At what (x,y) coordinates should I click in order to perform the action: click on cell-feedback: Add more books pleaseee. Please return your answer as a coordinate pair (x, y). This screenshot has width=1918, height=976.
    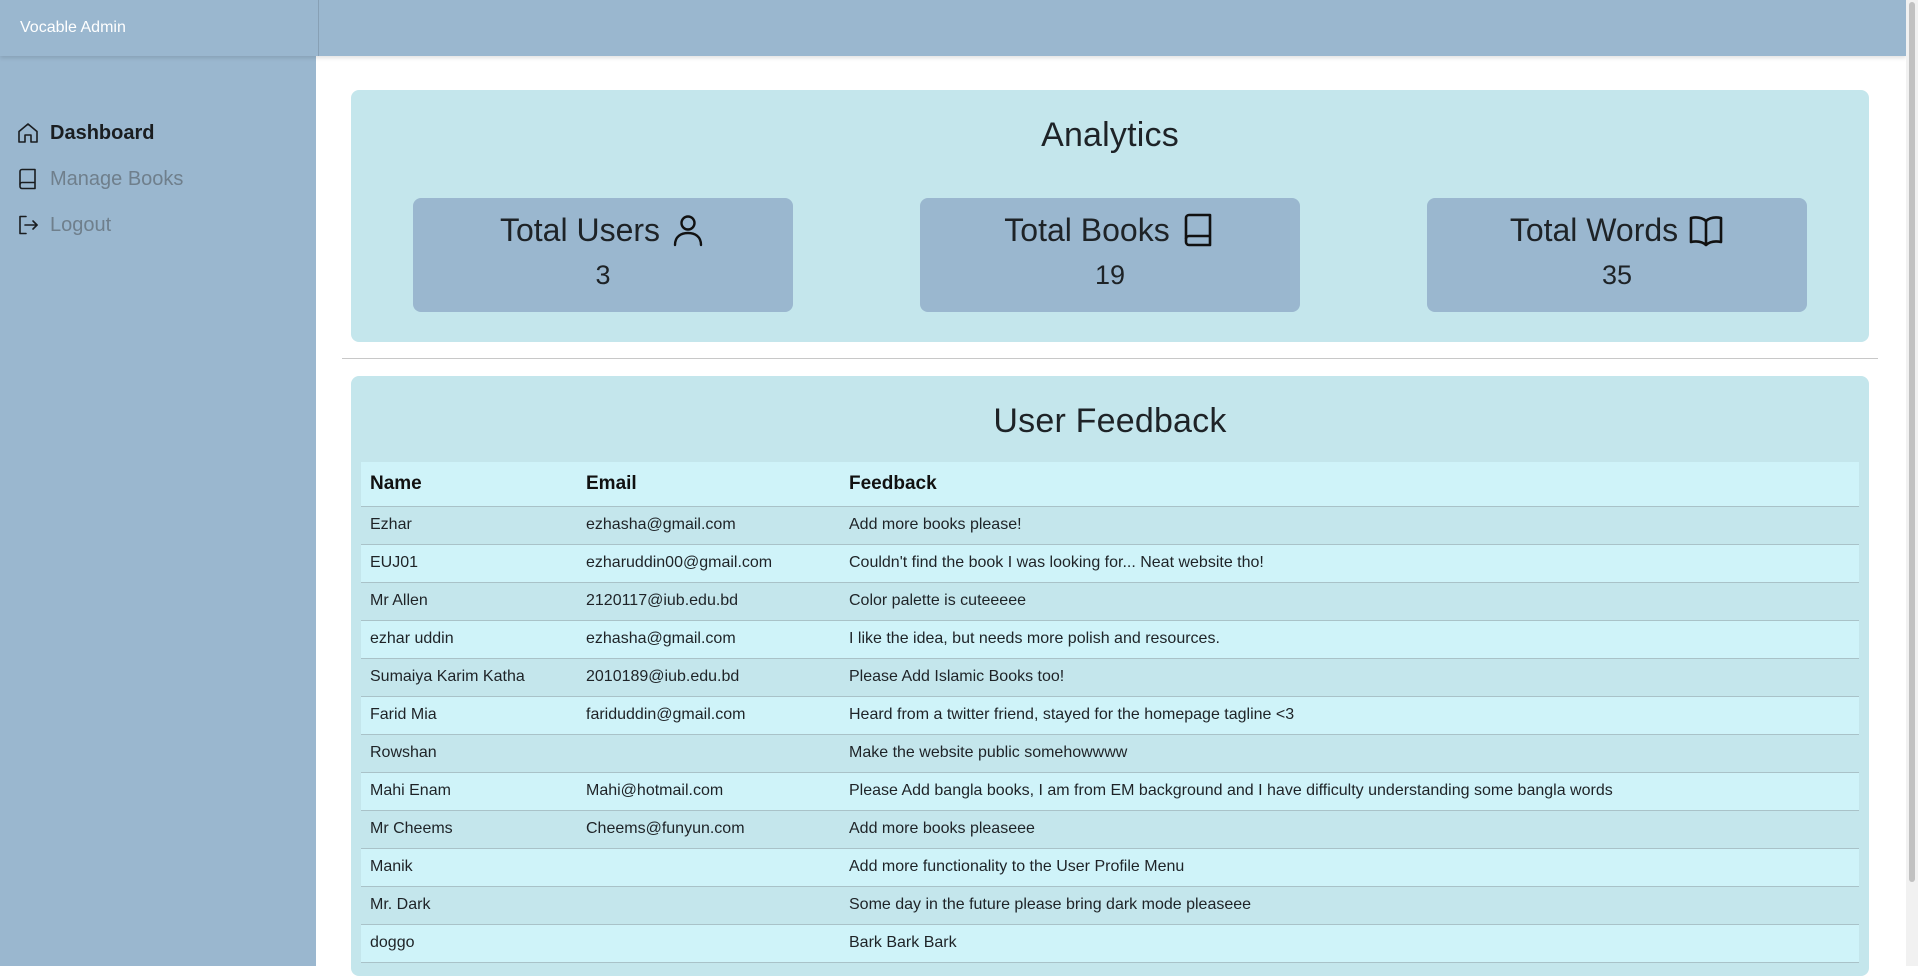
    Looking at the image, I should click on (1349, 829).